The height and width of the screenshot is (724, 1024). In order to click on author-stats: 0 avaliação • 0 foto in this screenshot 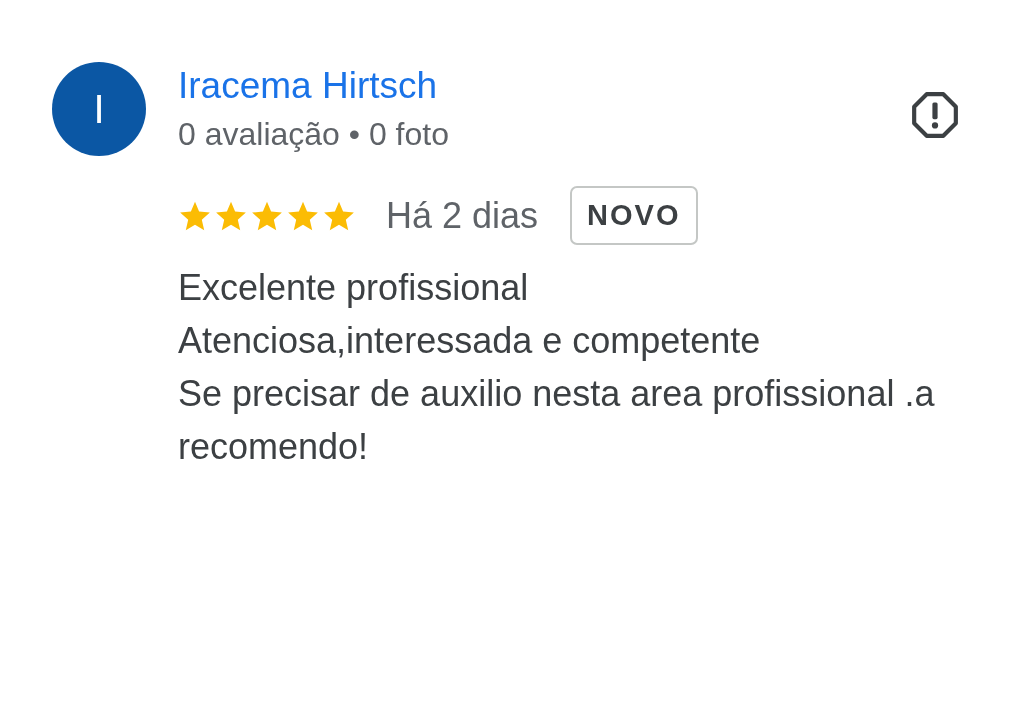, I will do `click(314, 134)`.